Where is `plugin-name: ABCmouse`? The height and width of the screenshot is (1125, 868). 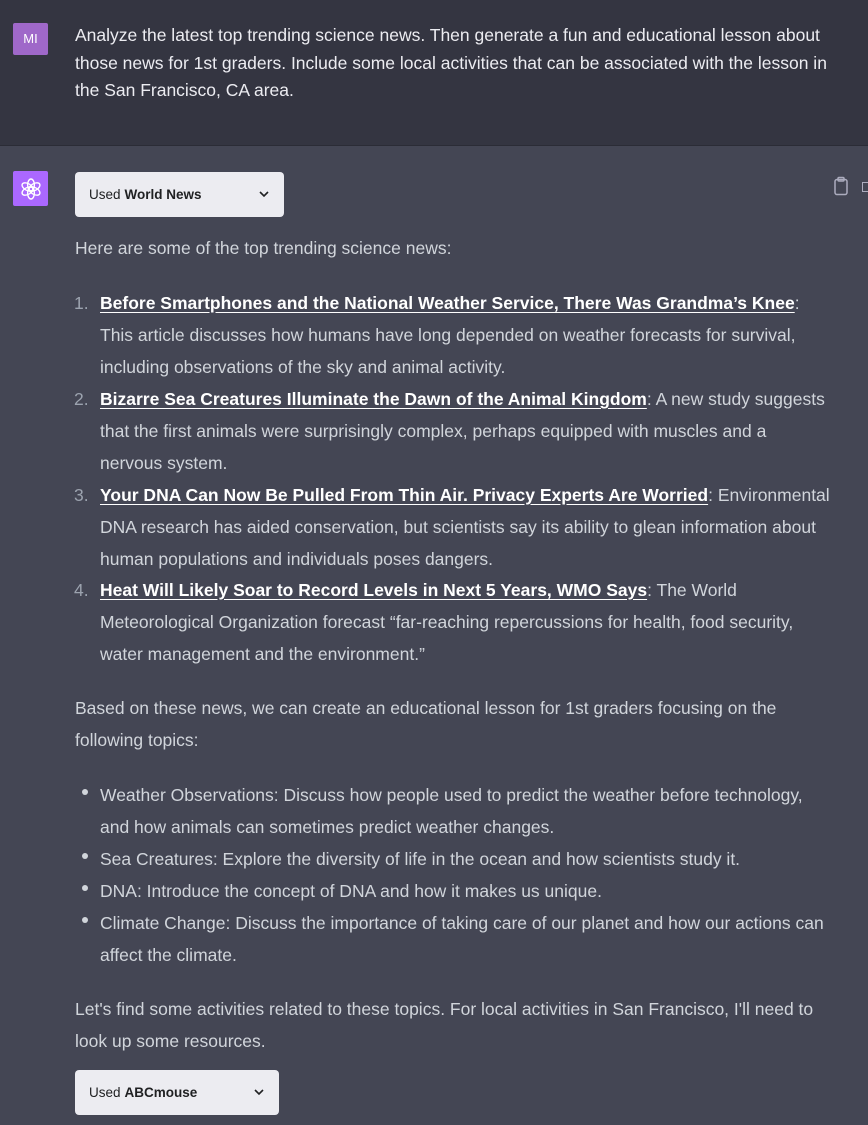 plugin-name: ABCmouse is located at coordinates (161, 1092).